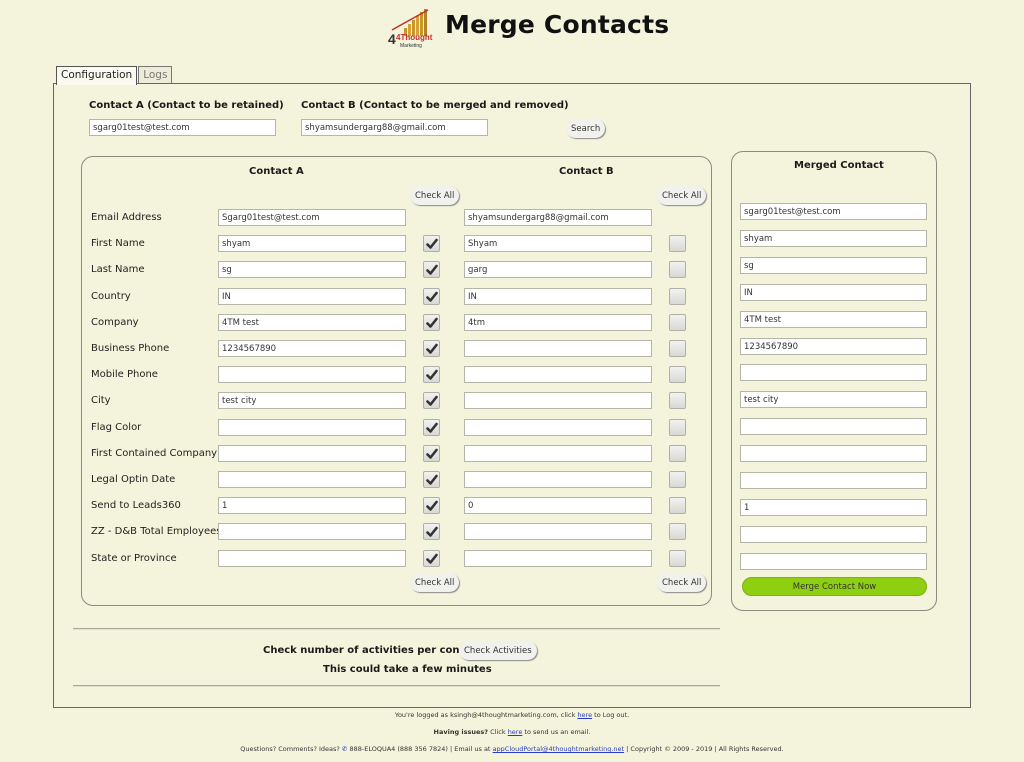 This screenshot has width=1024, height=762. Describe the element at coordinates (394, 127) in the screenshot. I see `contact-b-search-input` at that location.